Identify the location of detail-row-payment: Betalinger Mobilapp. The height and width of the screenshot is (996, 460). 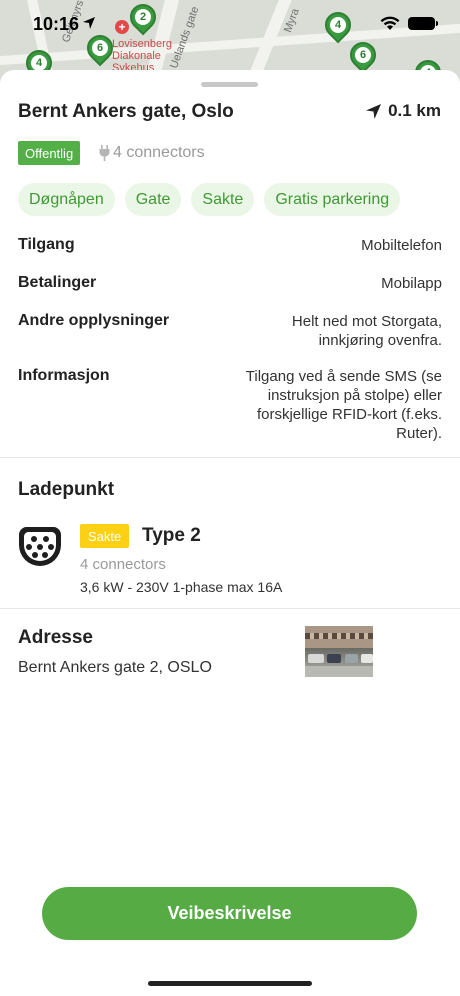
(230, 283).